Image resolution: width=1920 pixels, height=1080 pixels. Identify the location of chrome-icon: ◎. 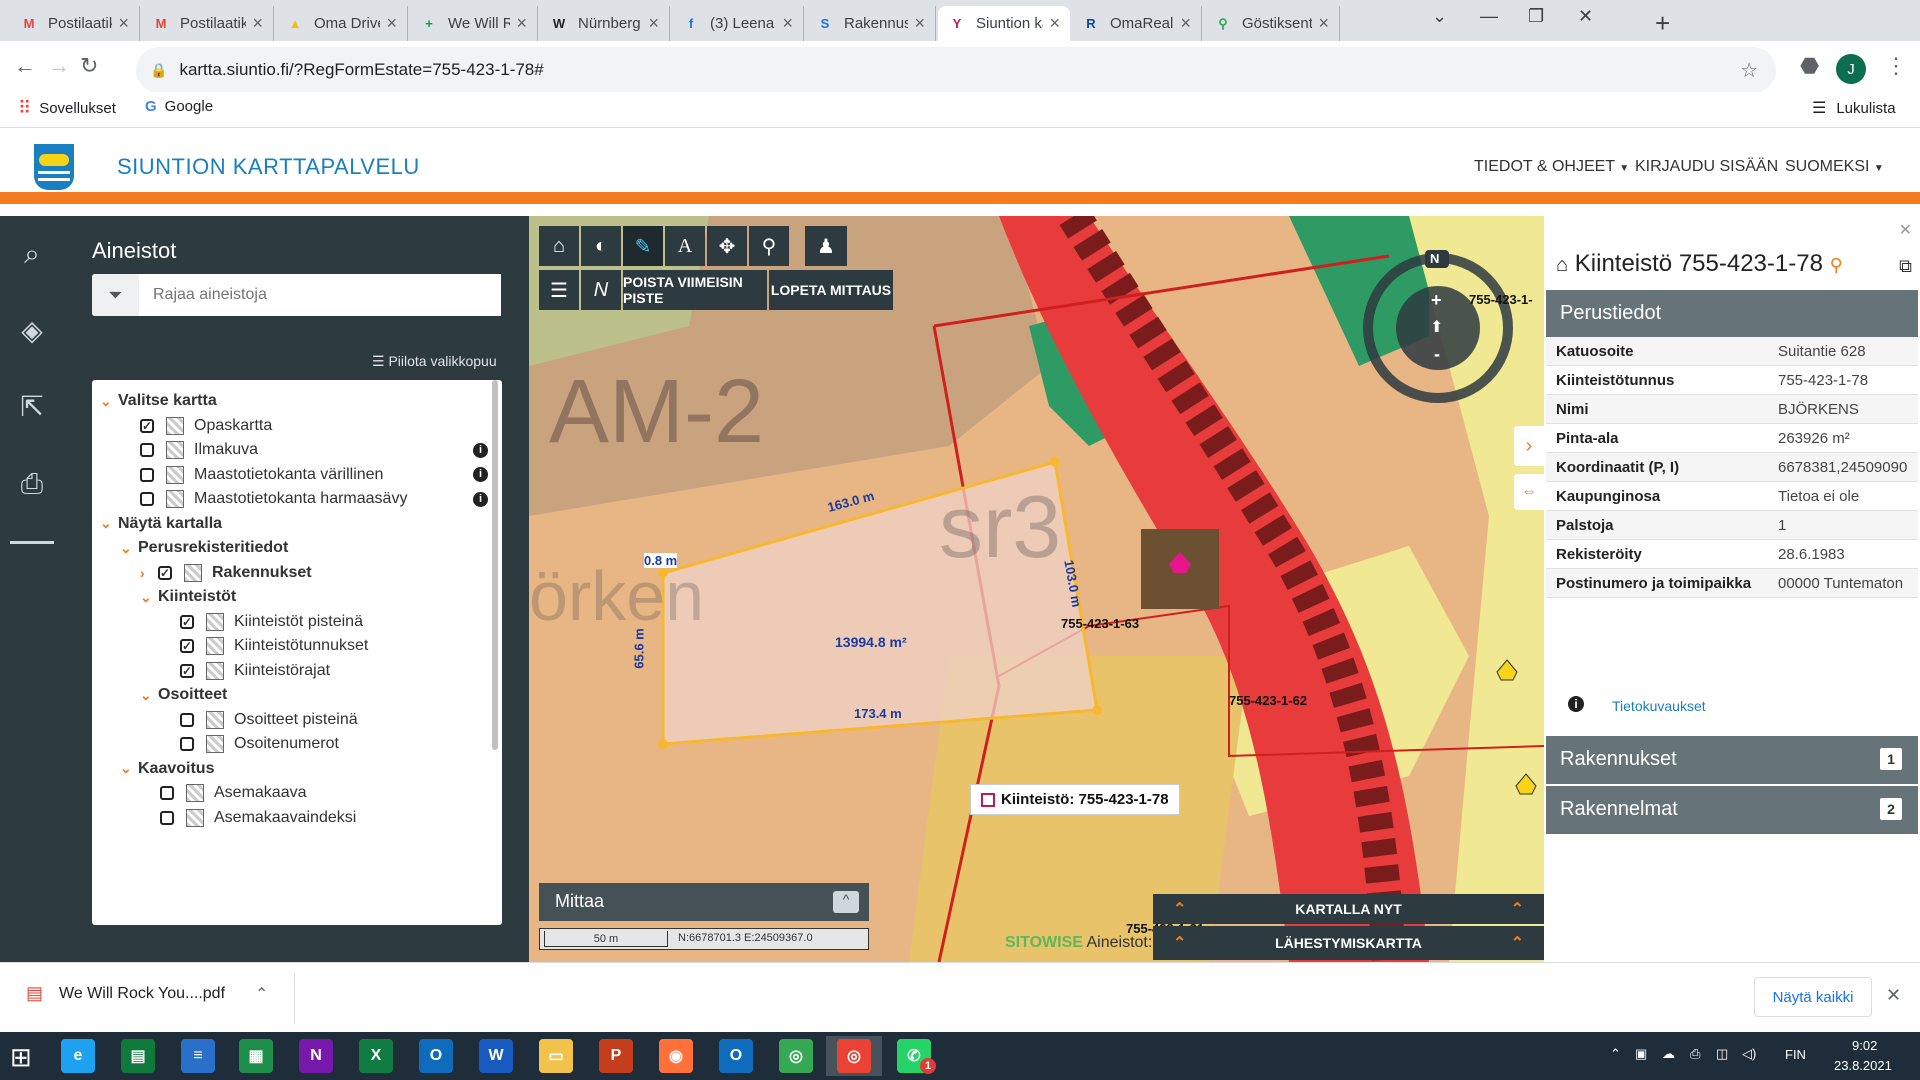
(796, 1056).